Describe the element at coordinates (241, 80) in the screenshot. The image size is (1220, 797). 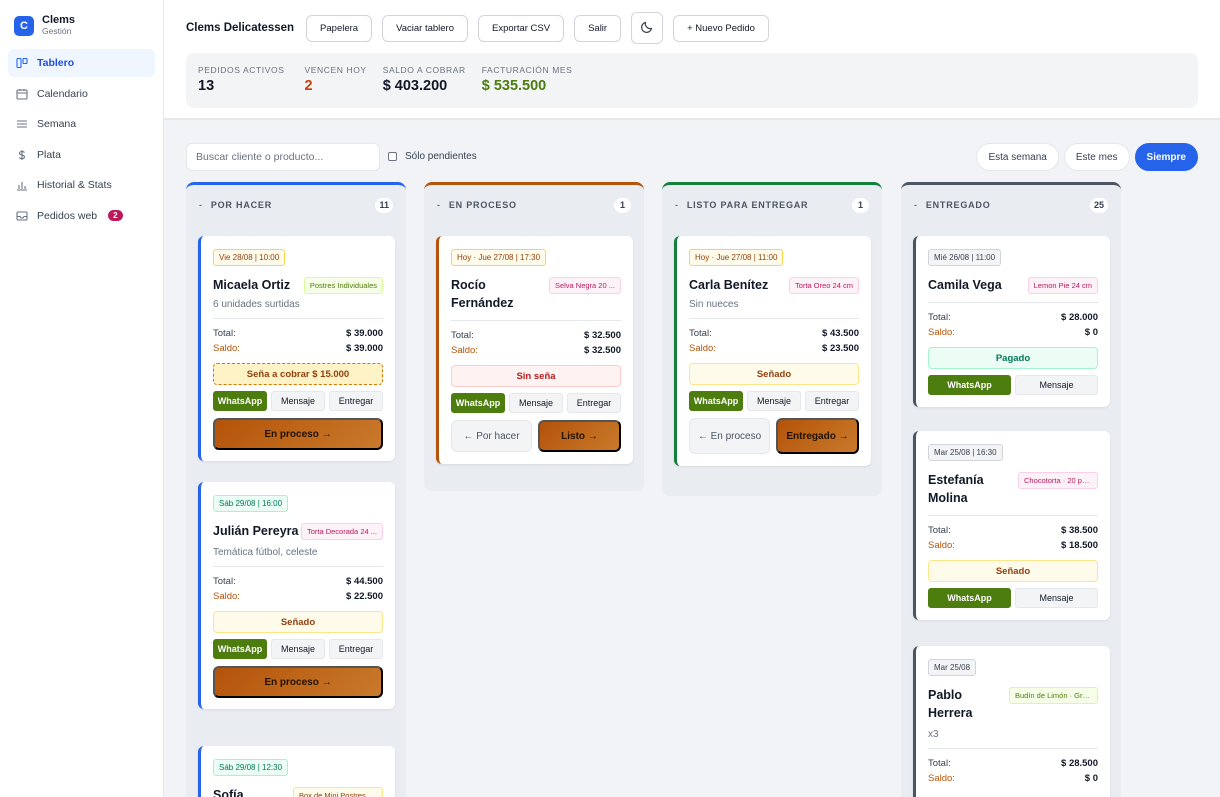
I see `stat-active-orders: PEDIDOS ACTIVOS 13` at that location.